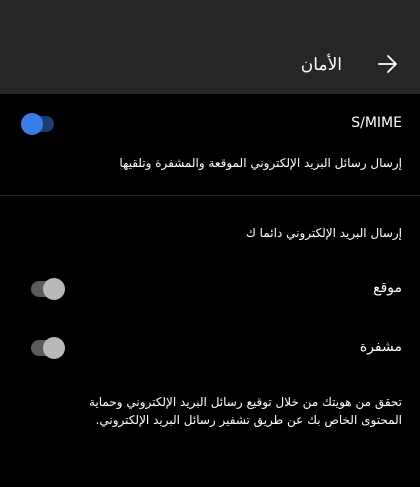 This screenshot has width=420, height=487. I want to click on signed-toggle, so click(48, 289).